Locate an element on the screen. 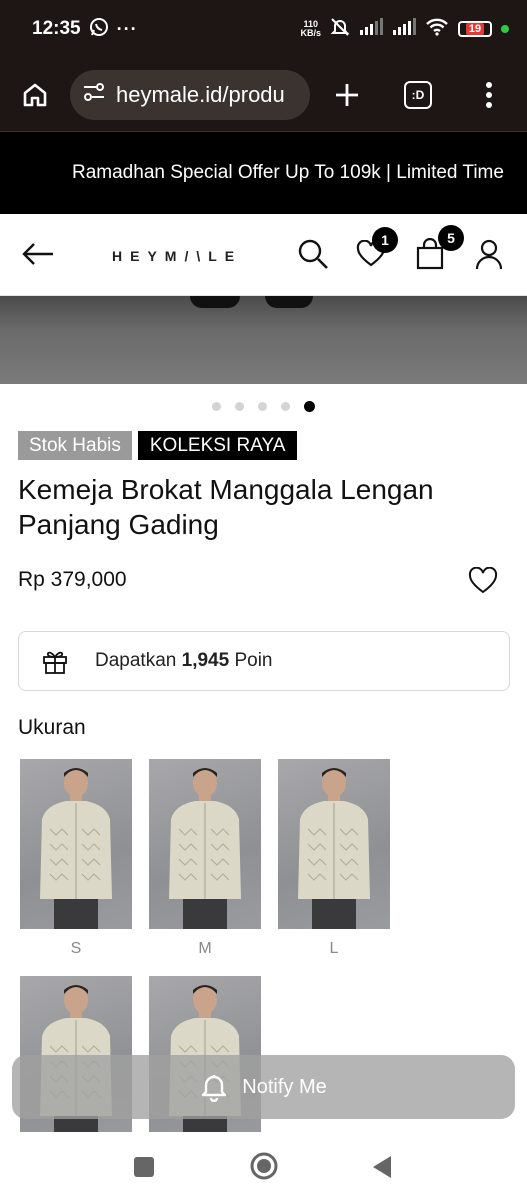 This screenshot has height=1200, width=527. notify-me-button: Notify Me is located at coordinates (263, 1087).